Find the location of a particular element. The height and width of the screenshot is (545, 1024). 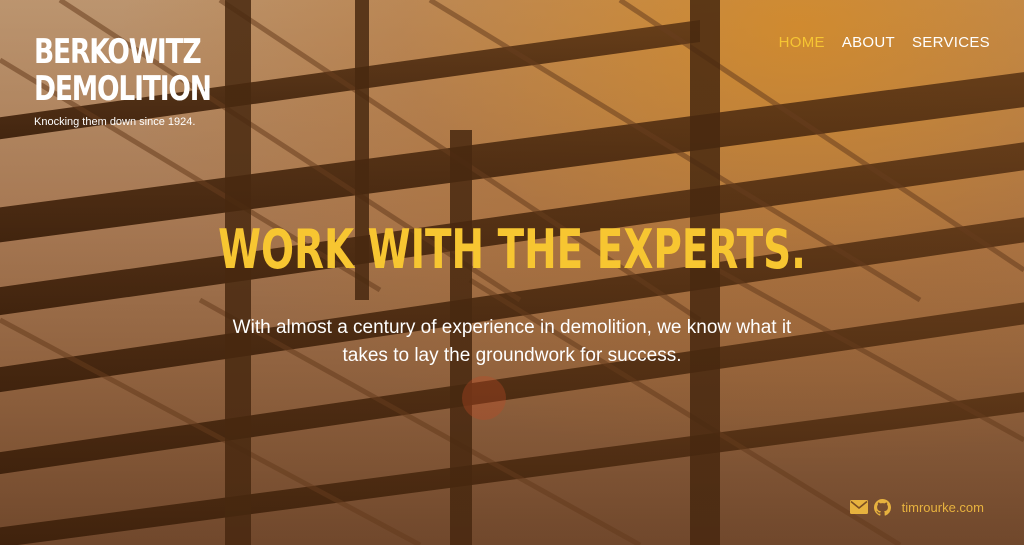

github-icon is located at coordinates (883, 507).